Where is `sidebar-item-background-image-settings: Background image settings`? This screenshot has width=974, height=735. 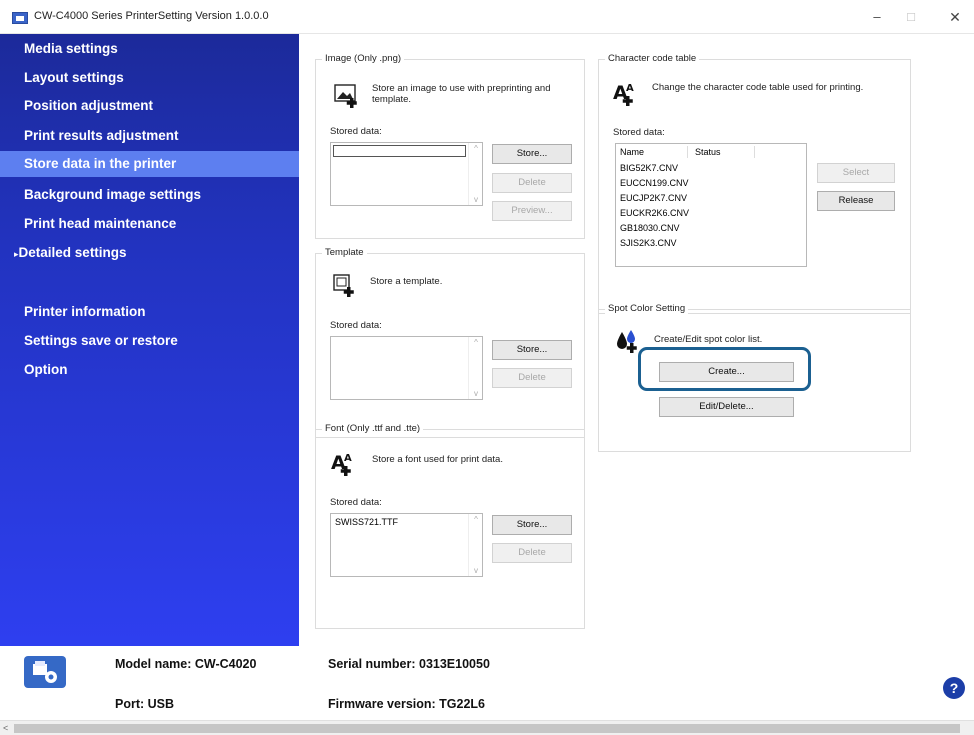 sidebar-item-background-image-settings: Background image settings is located at coordinates (149, 195).